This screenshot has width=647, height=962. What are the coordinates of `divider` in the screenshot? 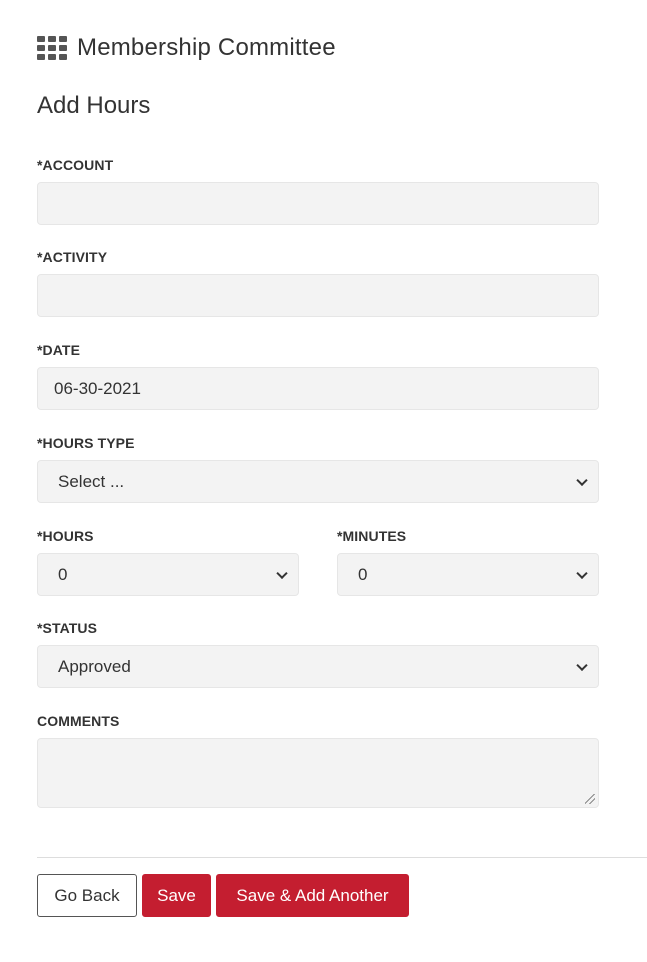 It's located at (342, 857).